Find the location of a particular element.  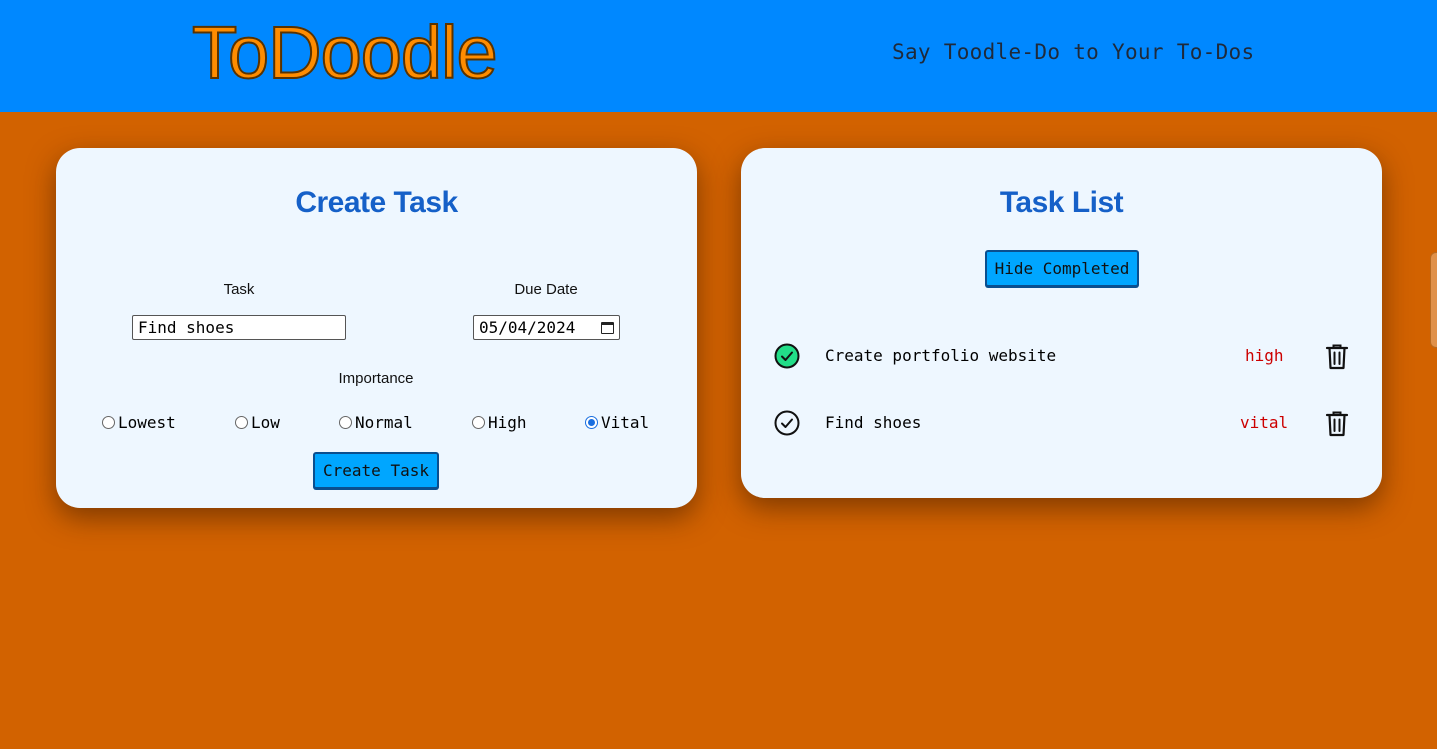

task-importance: high is located at coordinates (1264, 355).